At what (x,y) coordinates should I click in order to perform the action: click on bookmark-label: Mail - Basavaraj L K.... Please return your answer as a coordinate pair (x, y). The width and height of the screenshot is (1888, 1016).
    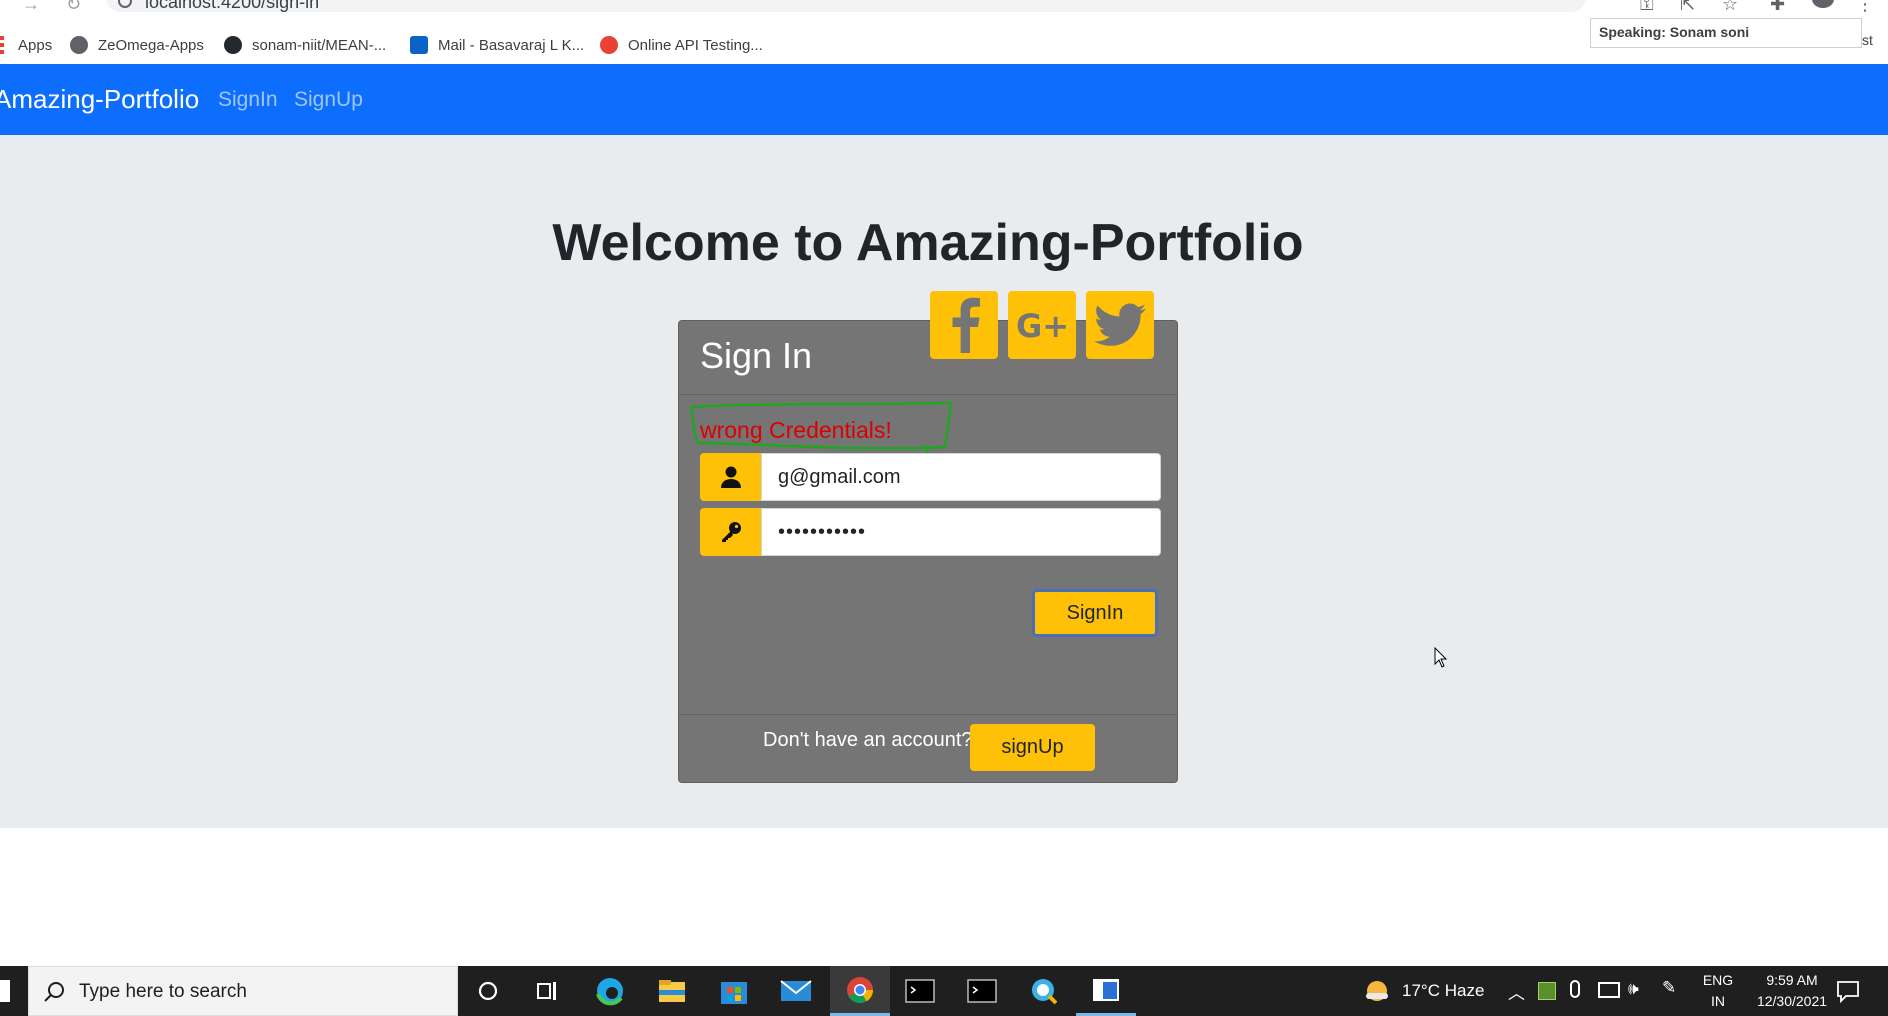
    Looking at the image, I should click on (511, 45).